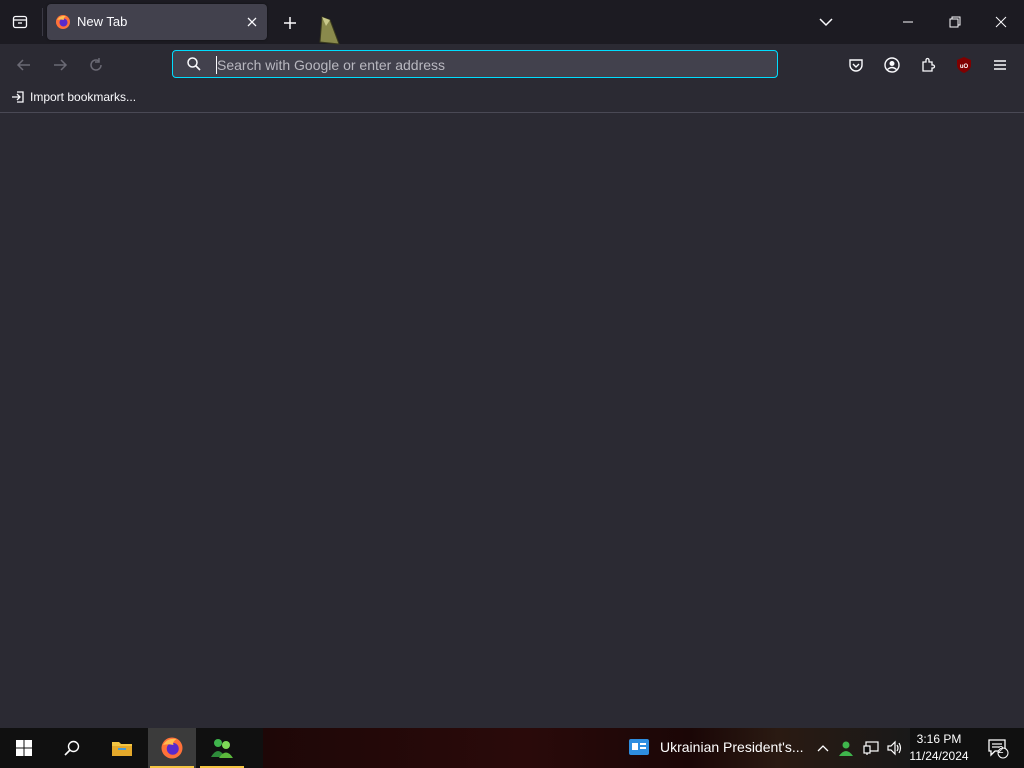 Image resolution: width=1024 pixels, height=768 pixels. Describe the element at coordinates (939, 739) in the screenshot. I see `clock-time: 3:16 PM` at that location.